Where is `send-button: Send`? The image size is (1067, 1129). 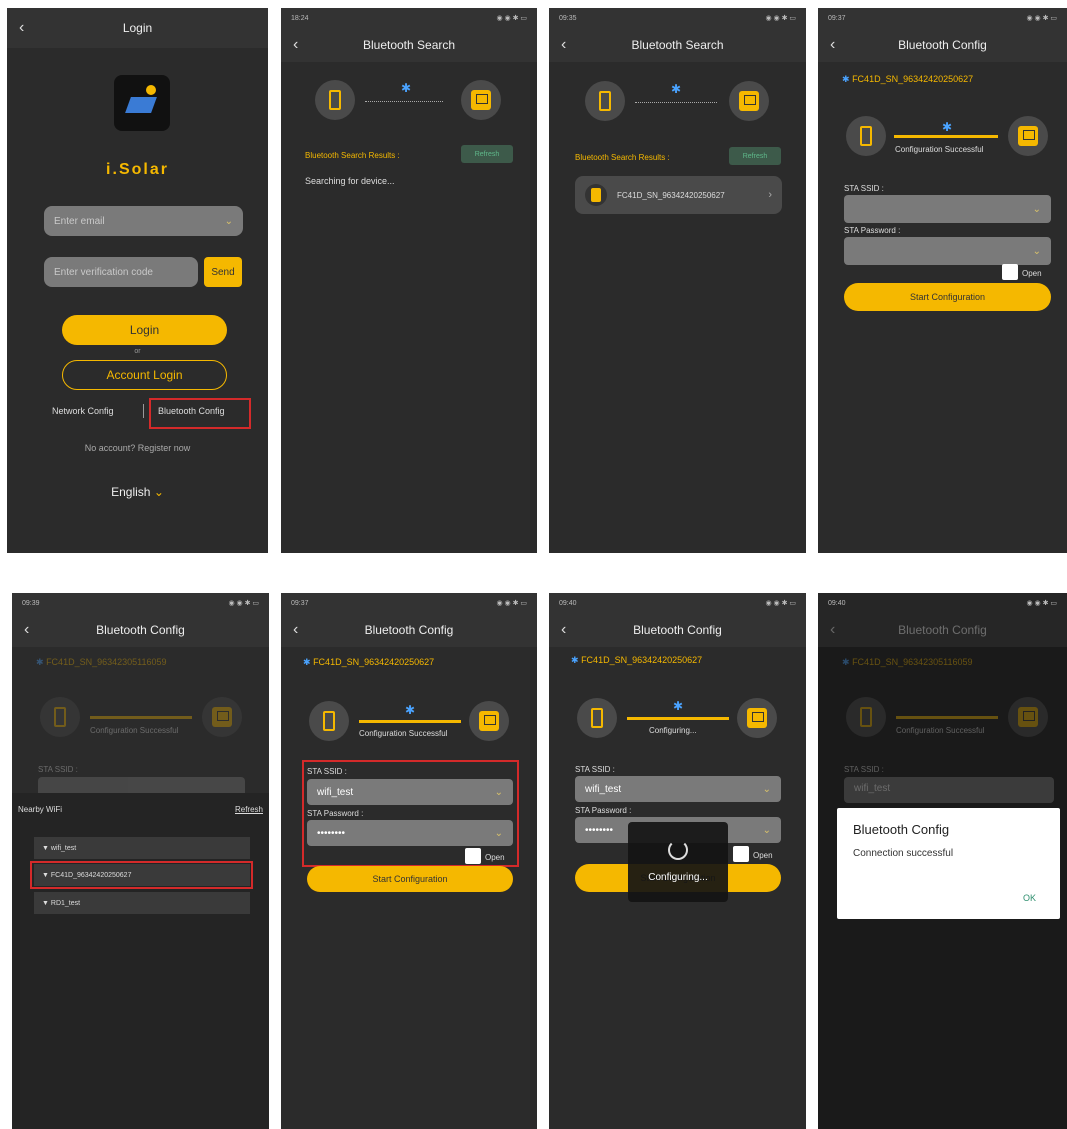 send-button: Send is located at coordinates (223, 272).